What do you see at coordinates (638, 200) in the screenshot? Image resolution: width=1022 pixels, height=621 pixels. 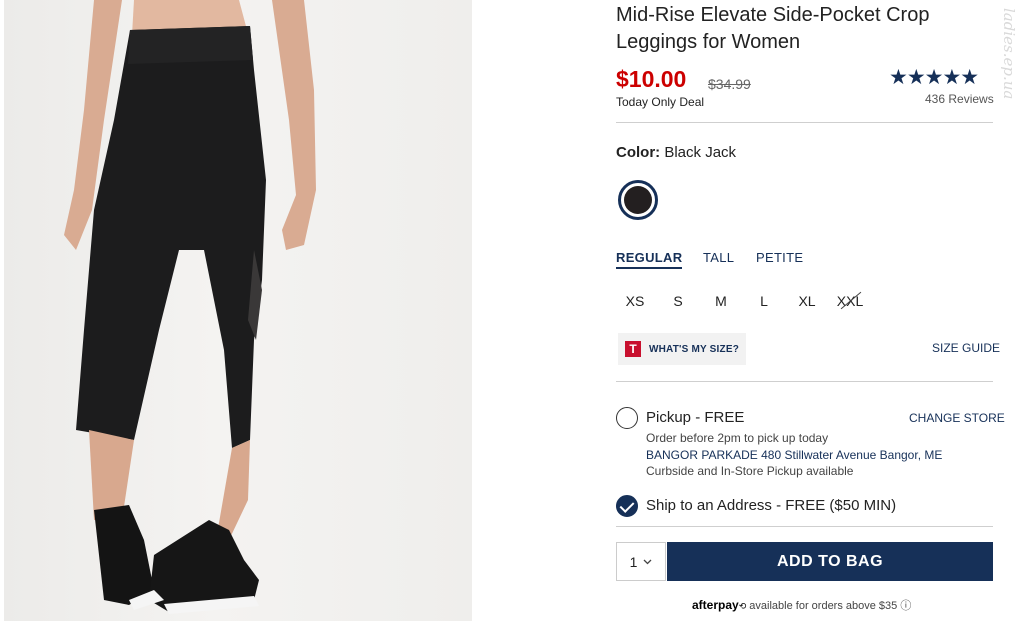 I see `color-swatch-black-jack` at bounding box center [638, 200].